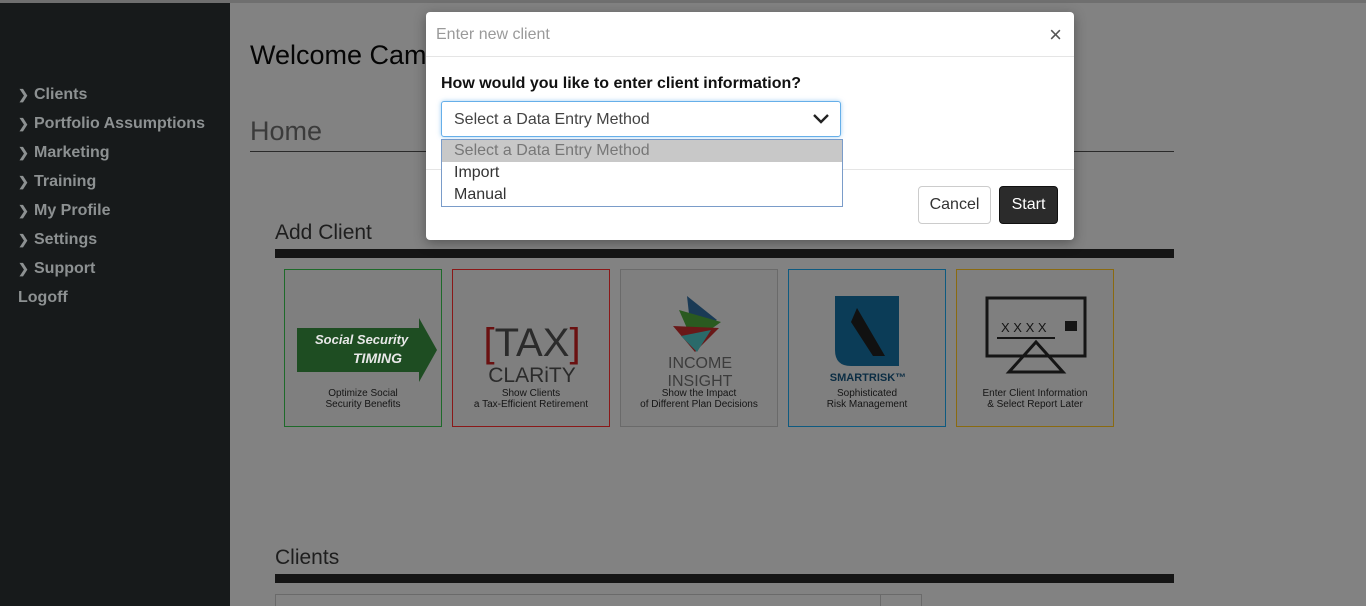 The width and height of the screenshot is (1366, 606). Describe the element at coordinates (700, 363) in the screenshot. I see `svg-text: INCOME` at that location.